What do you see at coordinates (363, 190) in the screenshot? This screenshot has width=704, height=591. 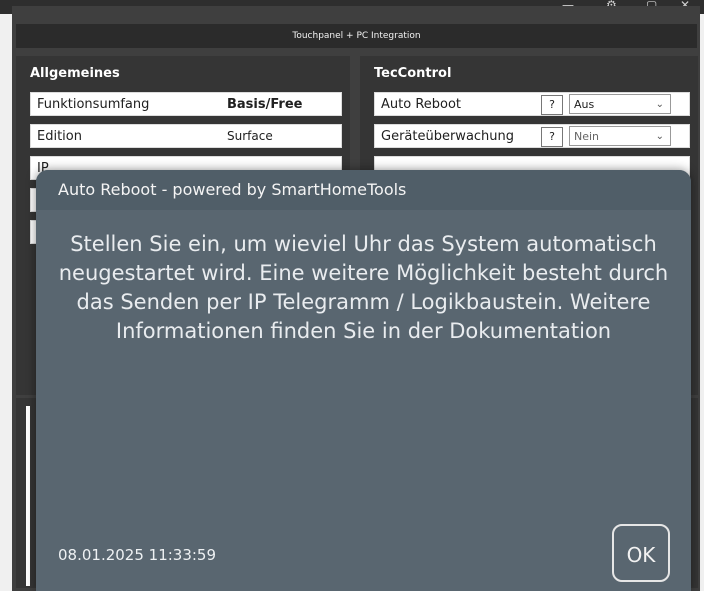 I see `dialog-title: Auto Reboot - powered by SmartHomeTools` at bounding box center [363, 190].